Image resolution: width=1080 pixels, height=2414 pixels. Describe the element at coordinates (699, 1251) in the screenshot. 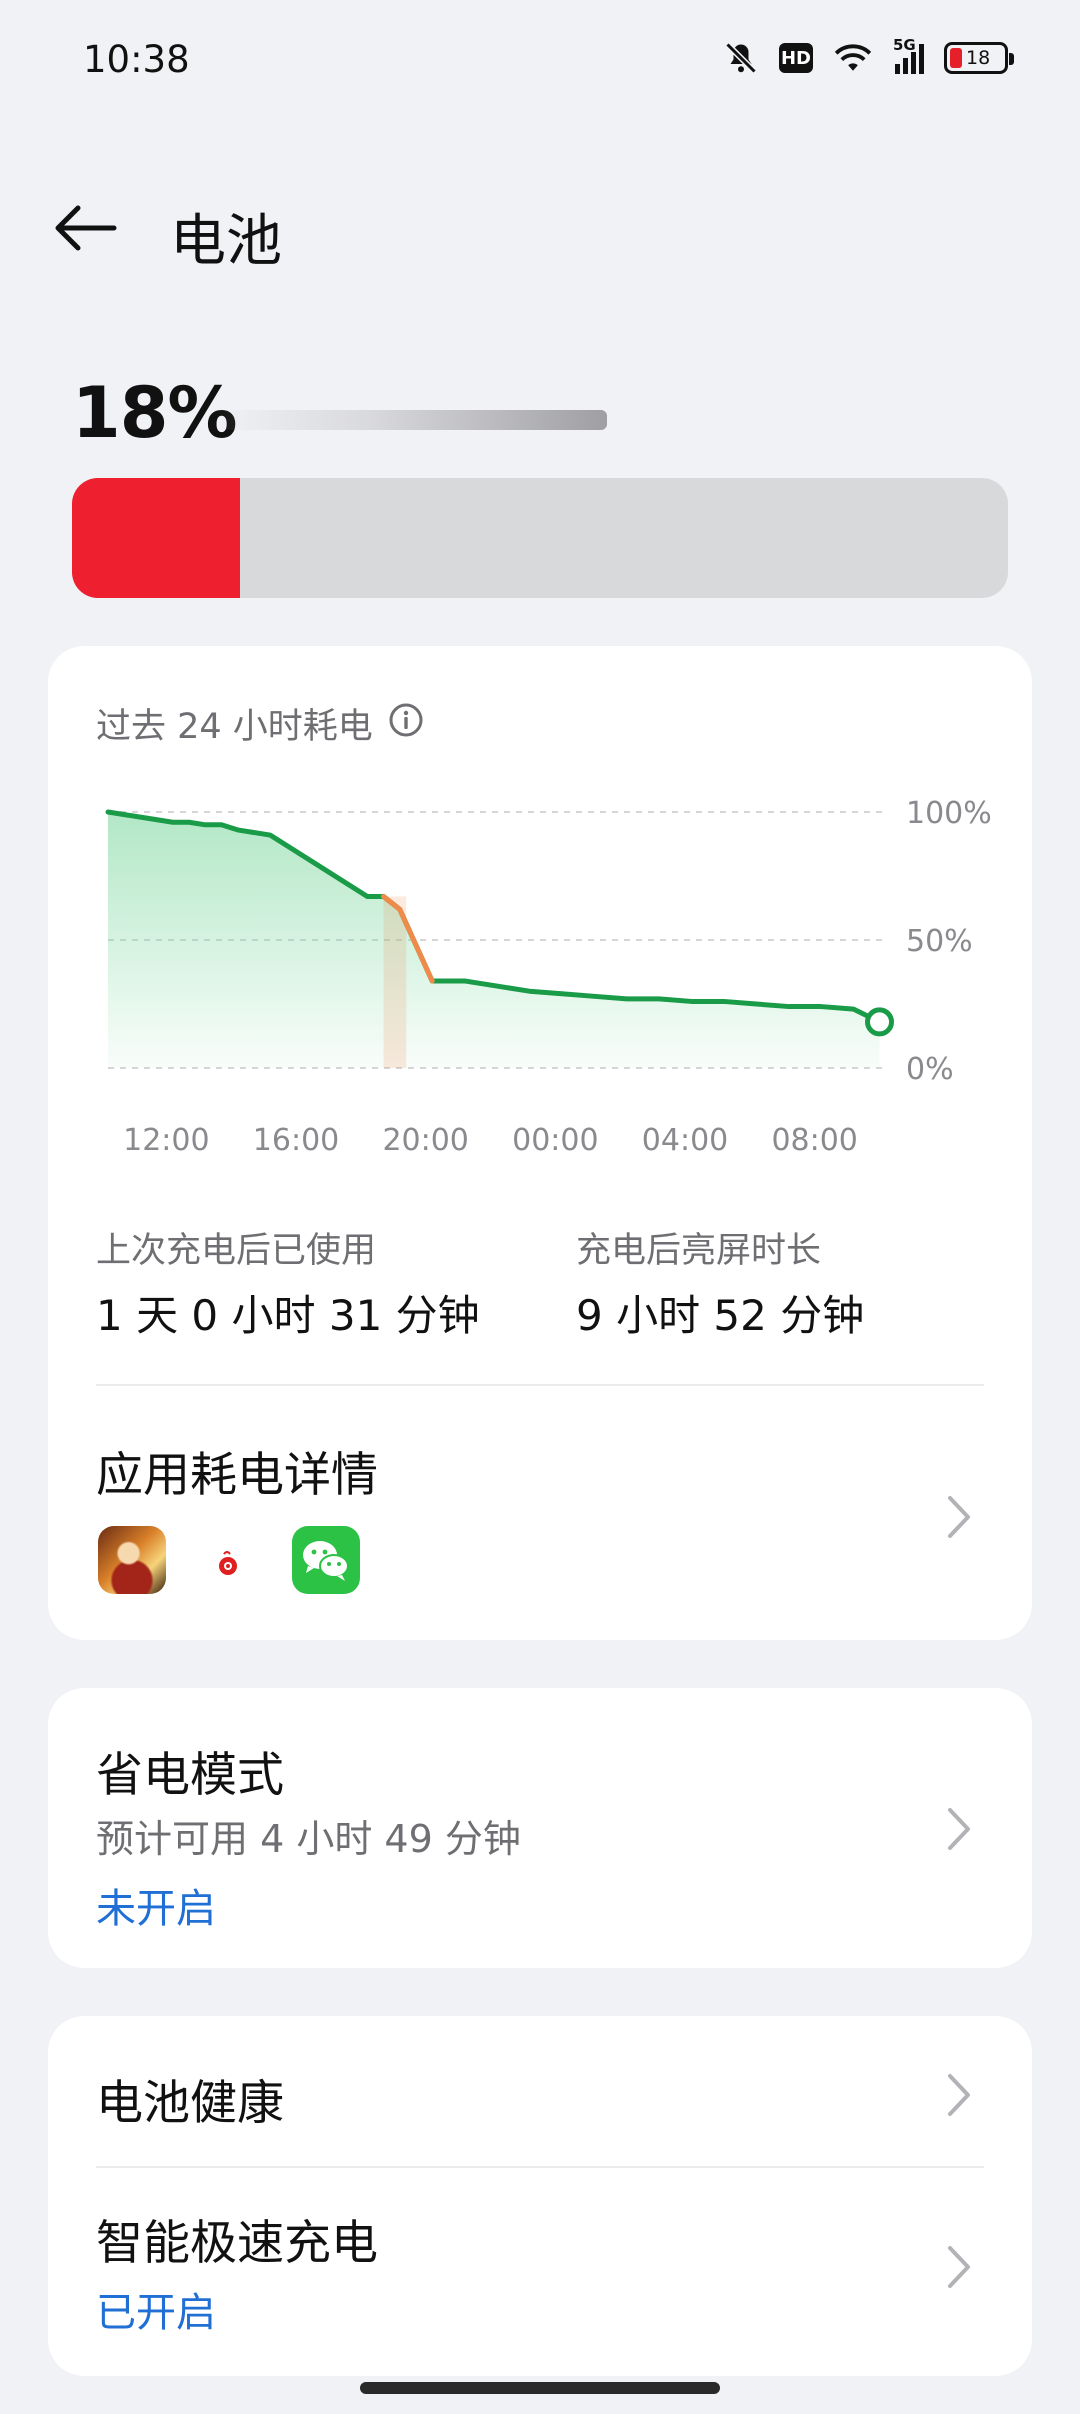

I see `stat-label-screen: 充电后亮屏时长` at that location.